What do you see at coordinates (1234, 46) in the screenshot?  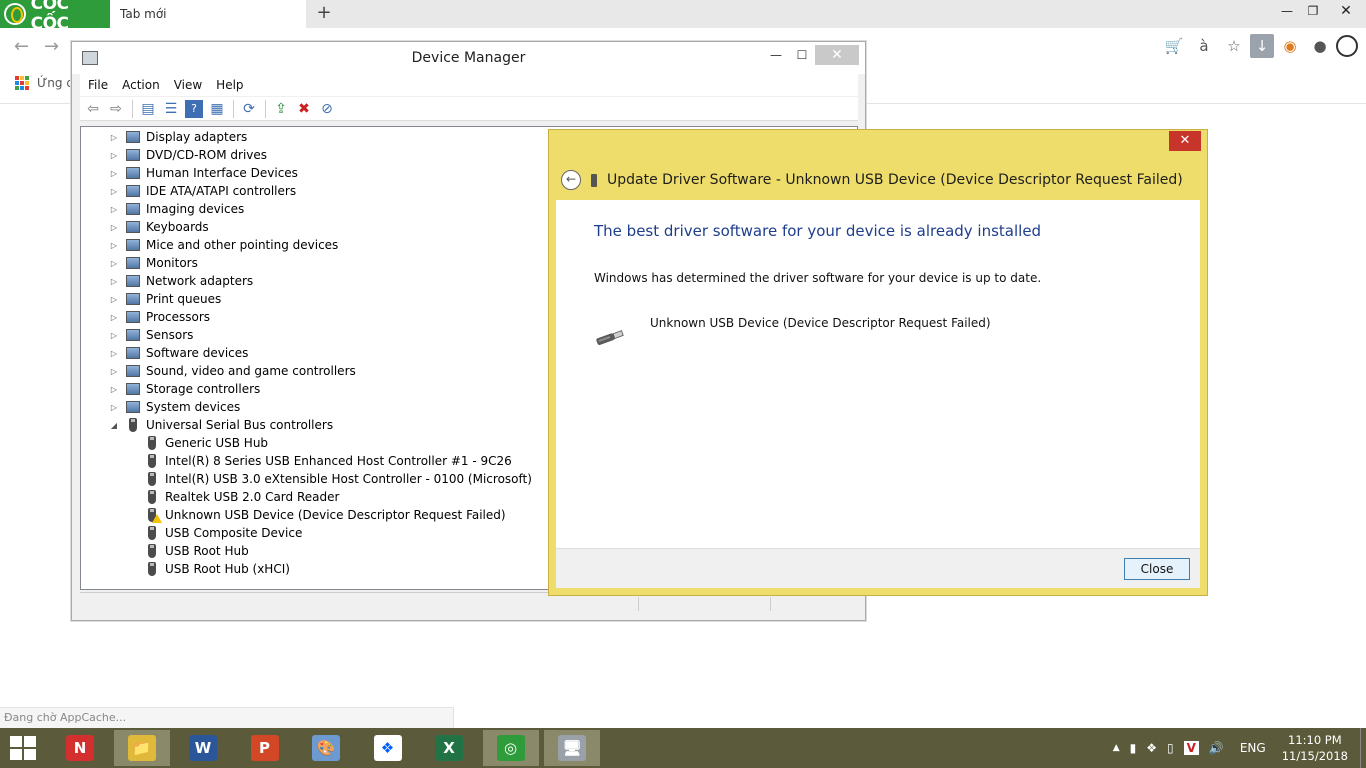 I see `bookmark-star-icon: ☆` at bounding box center [1234, 46].